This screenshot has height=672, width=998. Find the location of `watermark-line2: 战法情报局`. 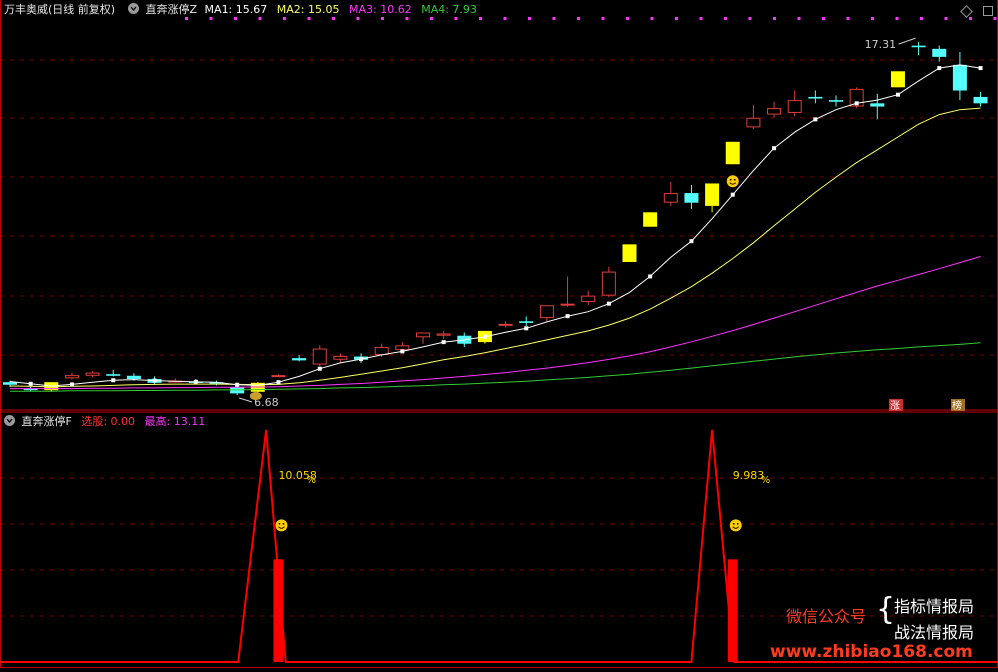

watermark-line2: 战法情报局 is located at coordinates (934, 632).